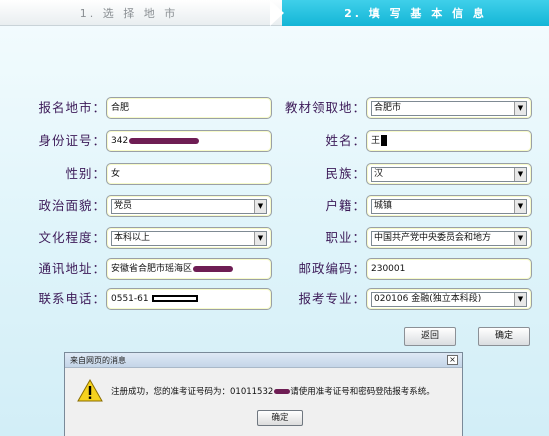 The image size is (549, 436). What do you see at coordinates (452, 360) in the screenshot?
I see `close-icon: ×` at bounding box center [452, 360].